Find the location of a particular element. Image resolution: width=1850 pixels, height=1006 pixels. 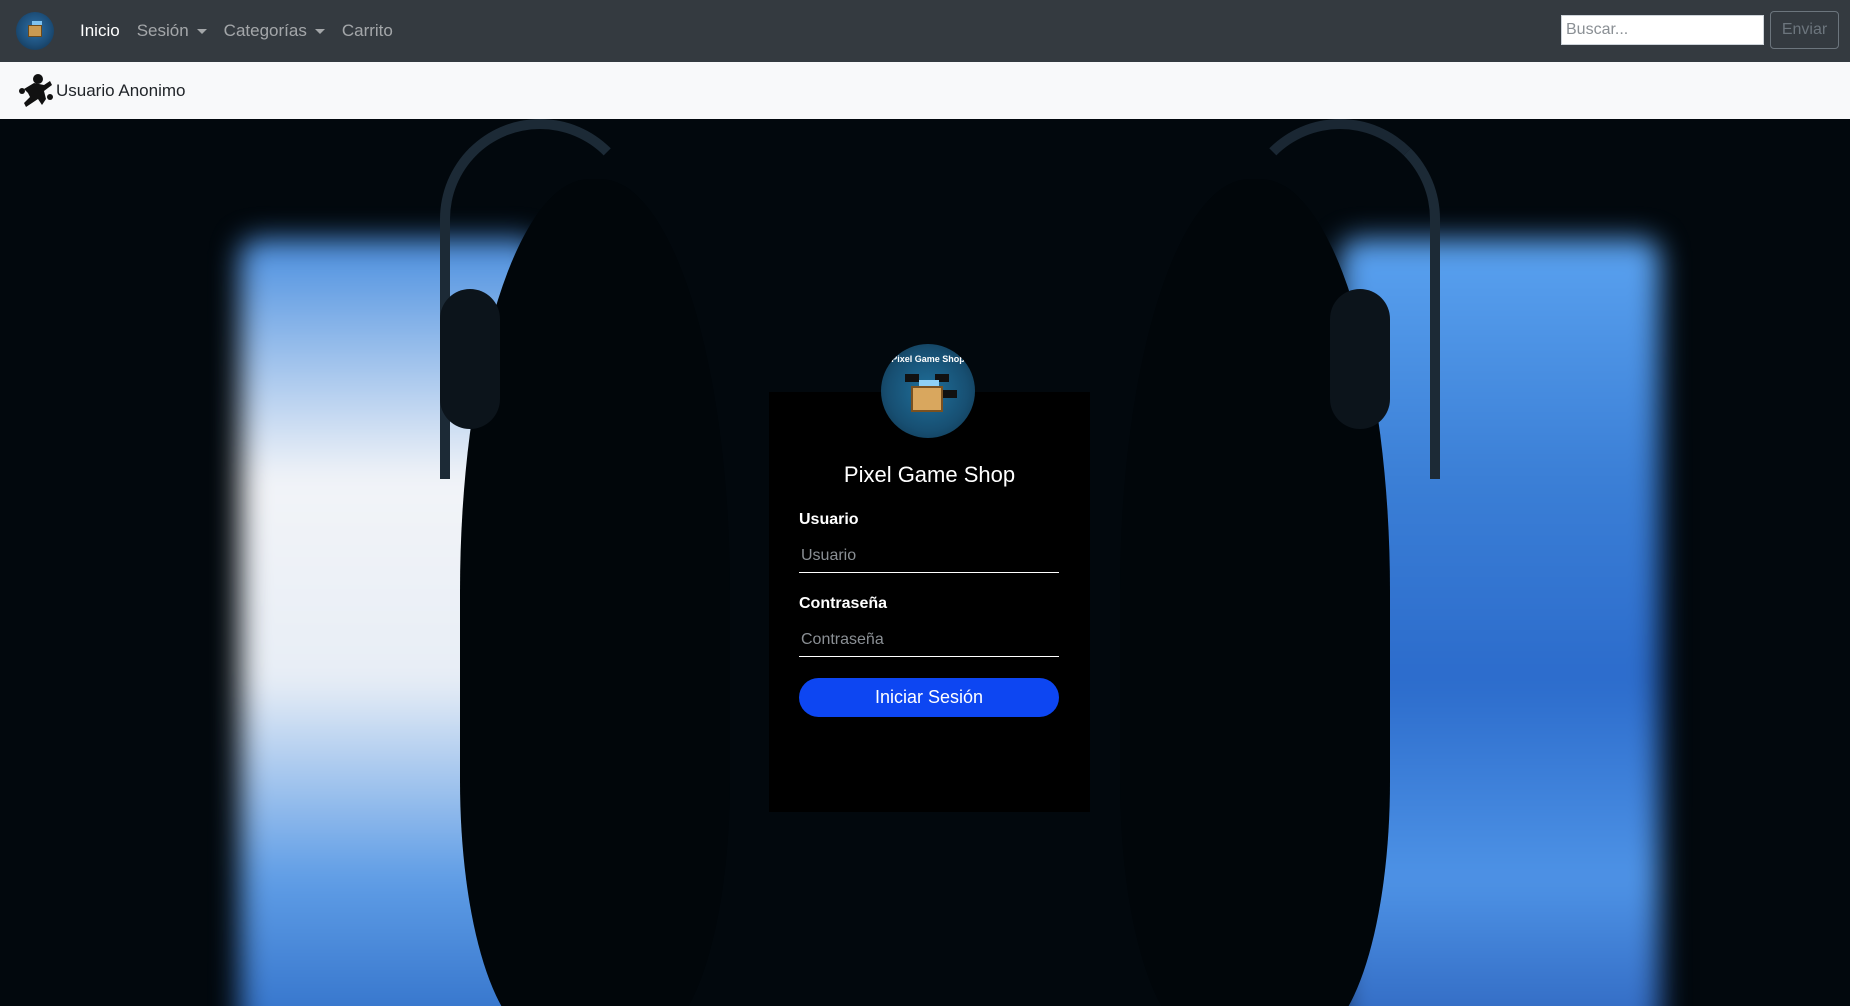

search-input is located at coordinates (1662, 30).